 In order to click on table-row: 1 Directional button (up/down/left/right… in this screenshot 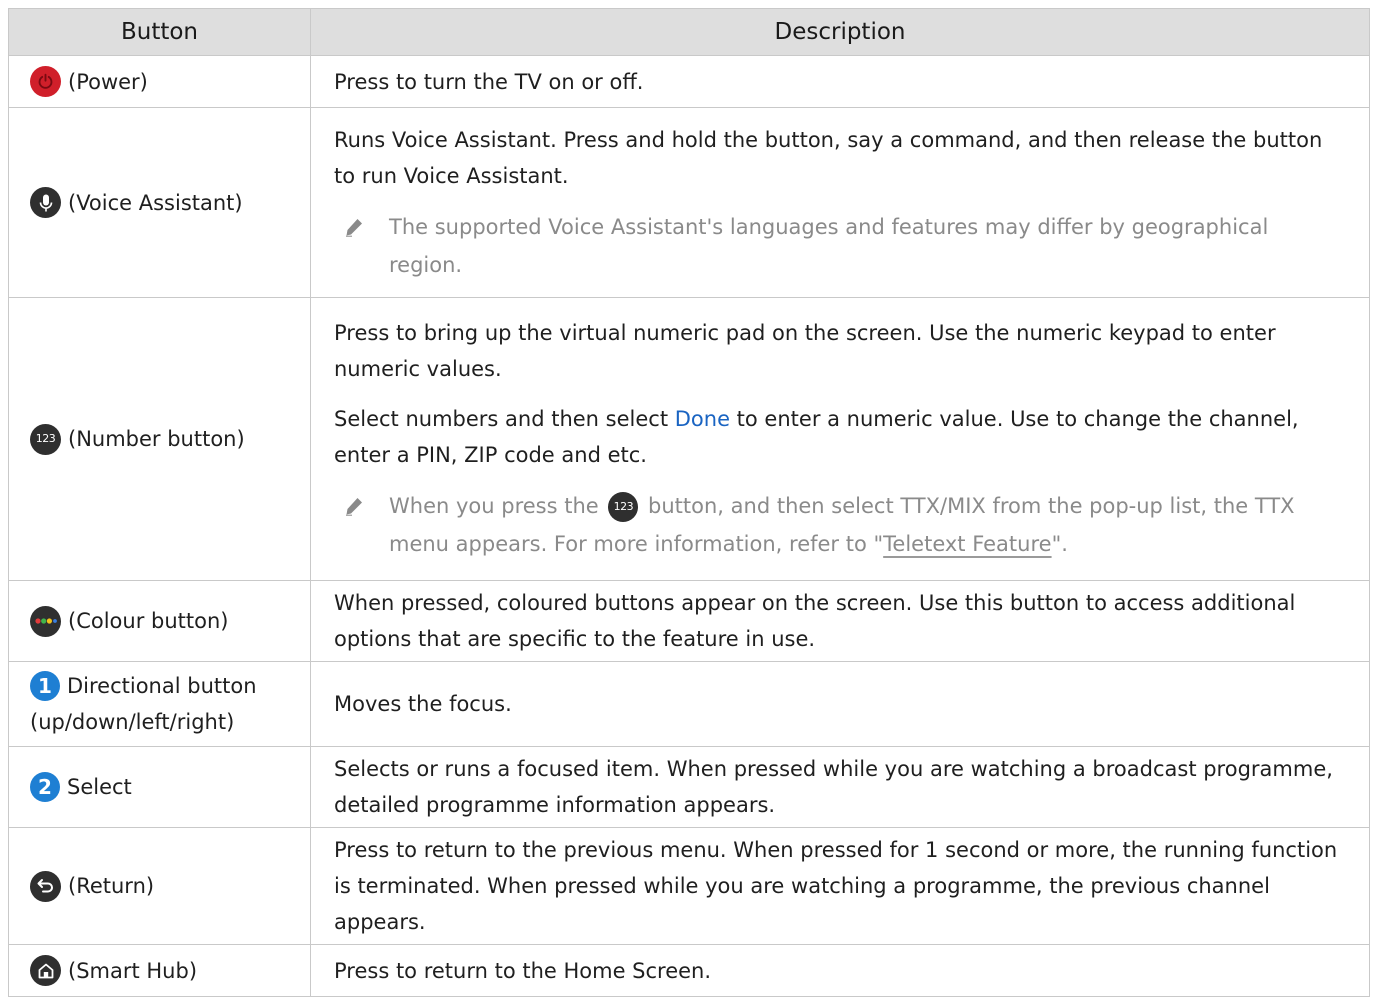, I will do `click(689, 704)`.